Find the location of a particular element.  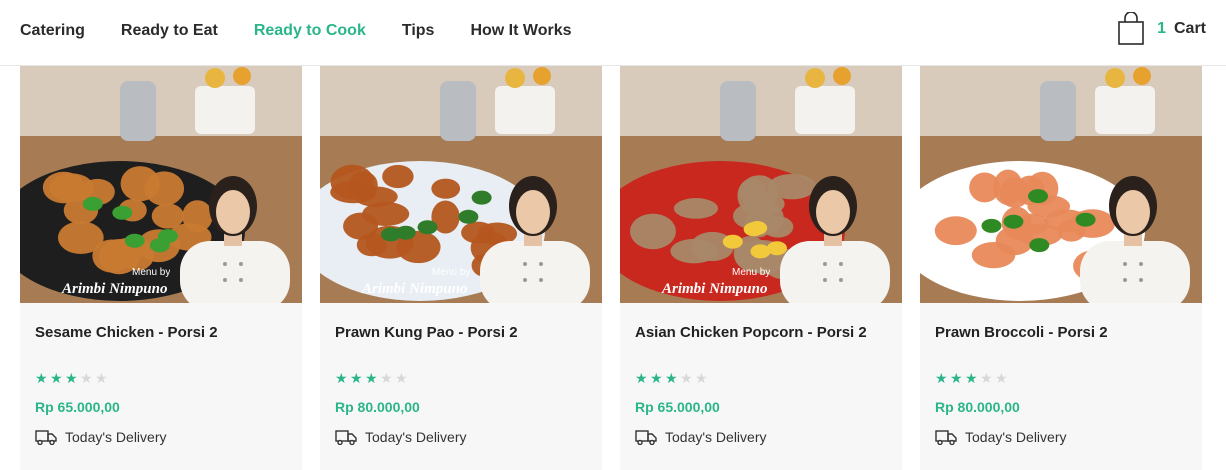

shopping-bag-icon is located at coordinates (1131, 28).